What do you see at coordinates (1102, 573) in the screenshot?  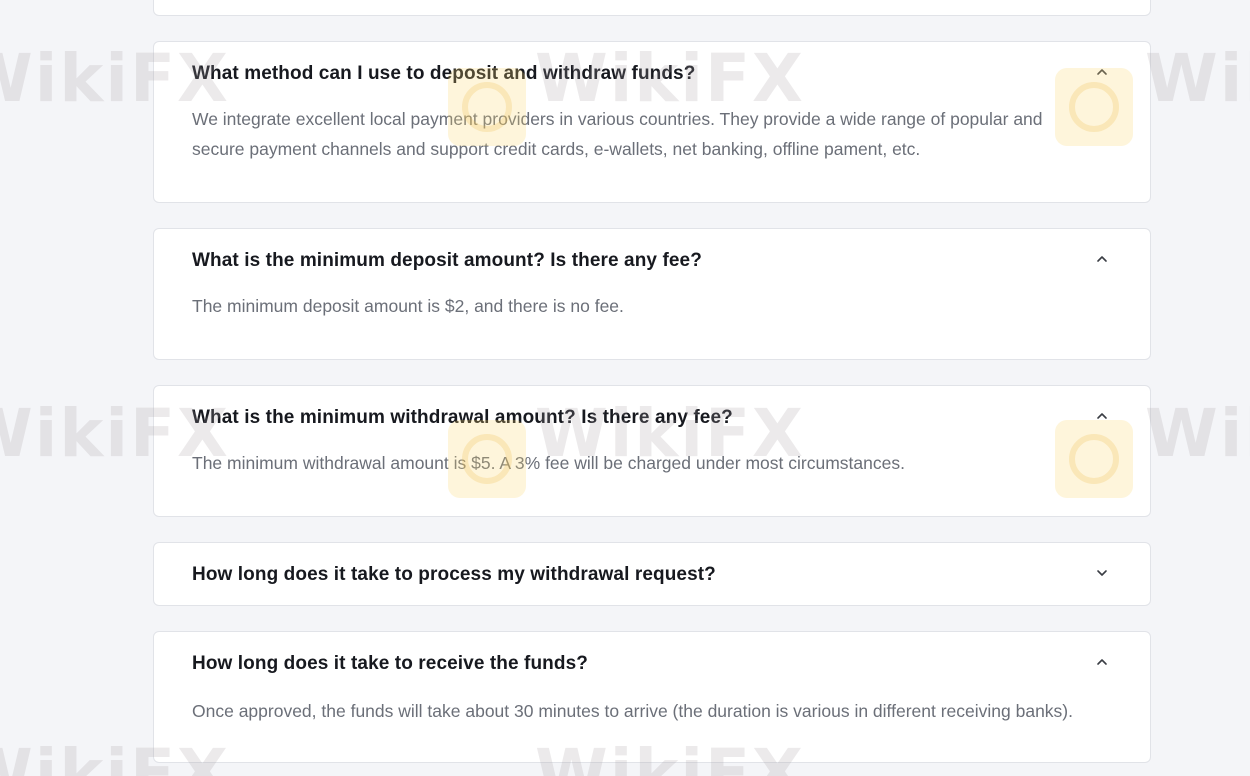 I see `chevron-down-icon` at bounding box center [1102, 573].